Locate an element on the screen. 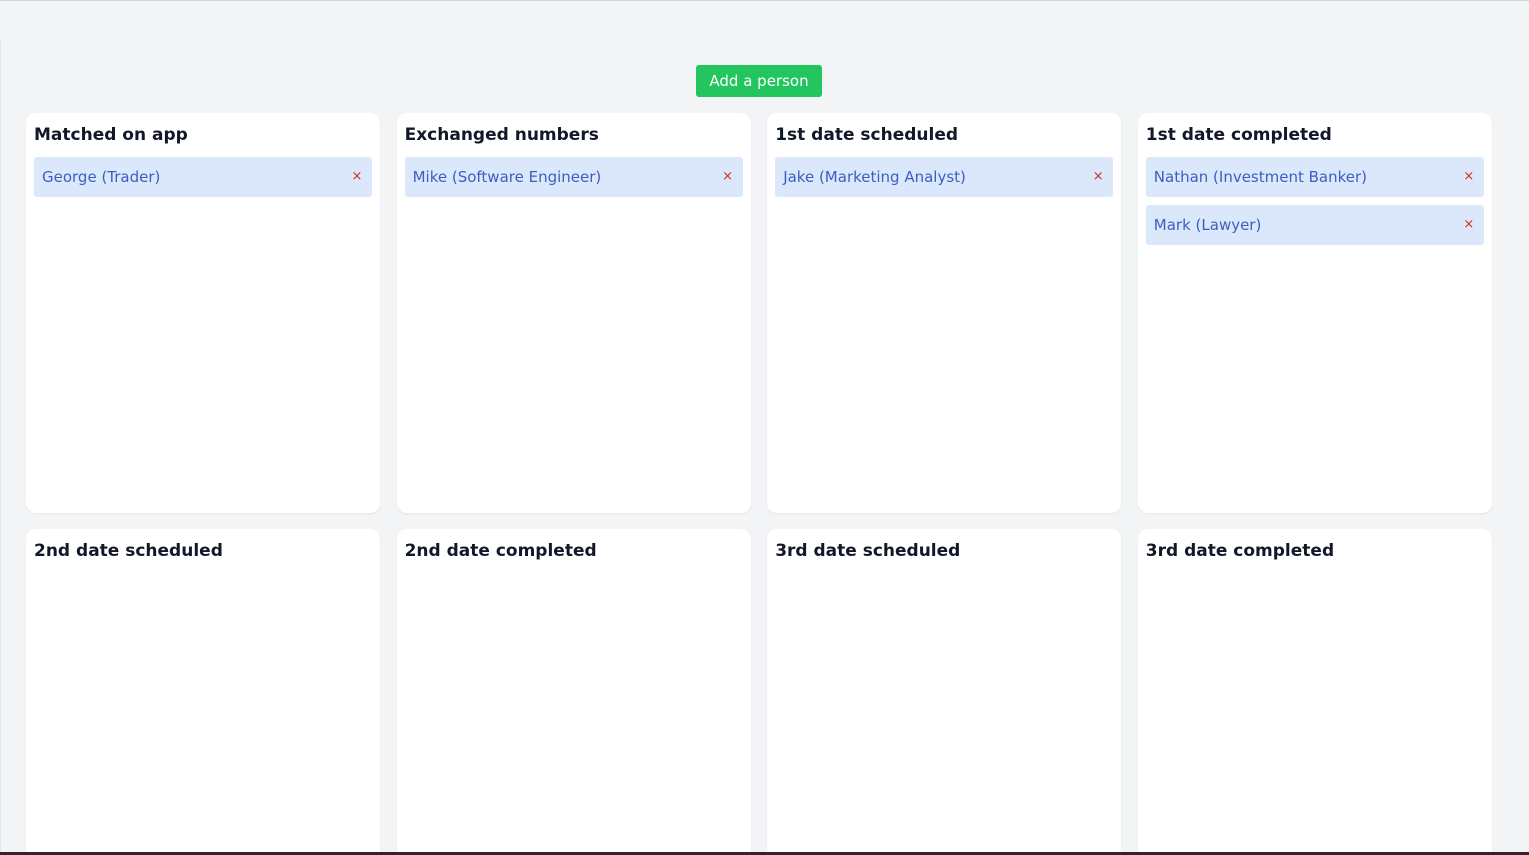 The image size is (1529, 855). column-2nd-date-completed: 2nd date completed is located at coordinates (573, 692).